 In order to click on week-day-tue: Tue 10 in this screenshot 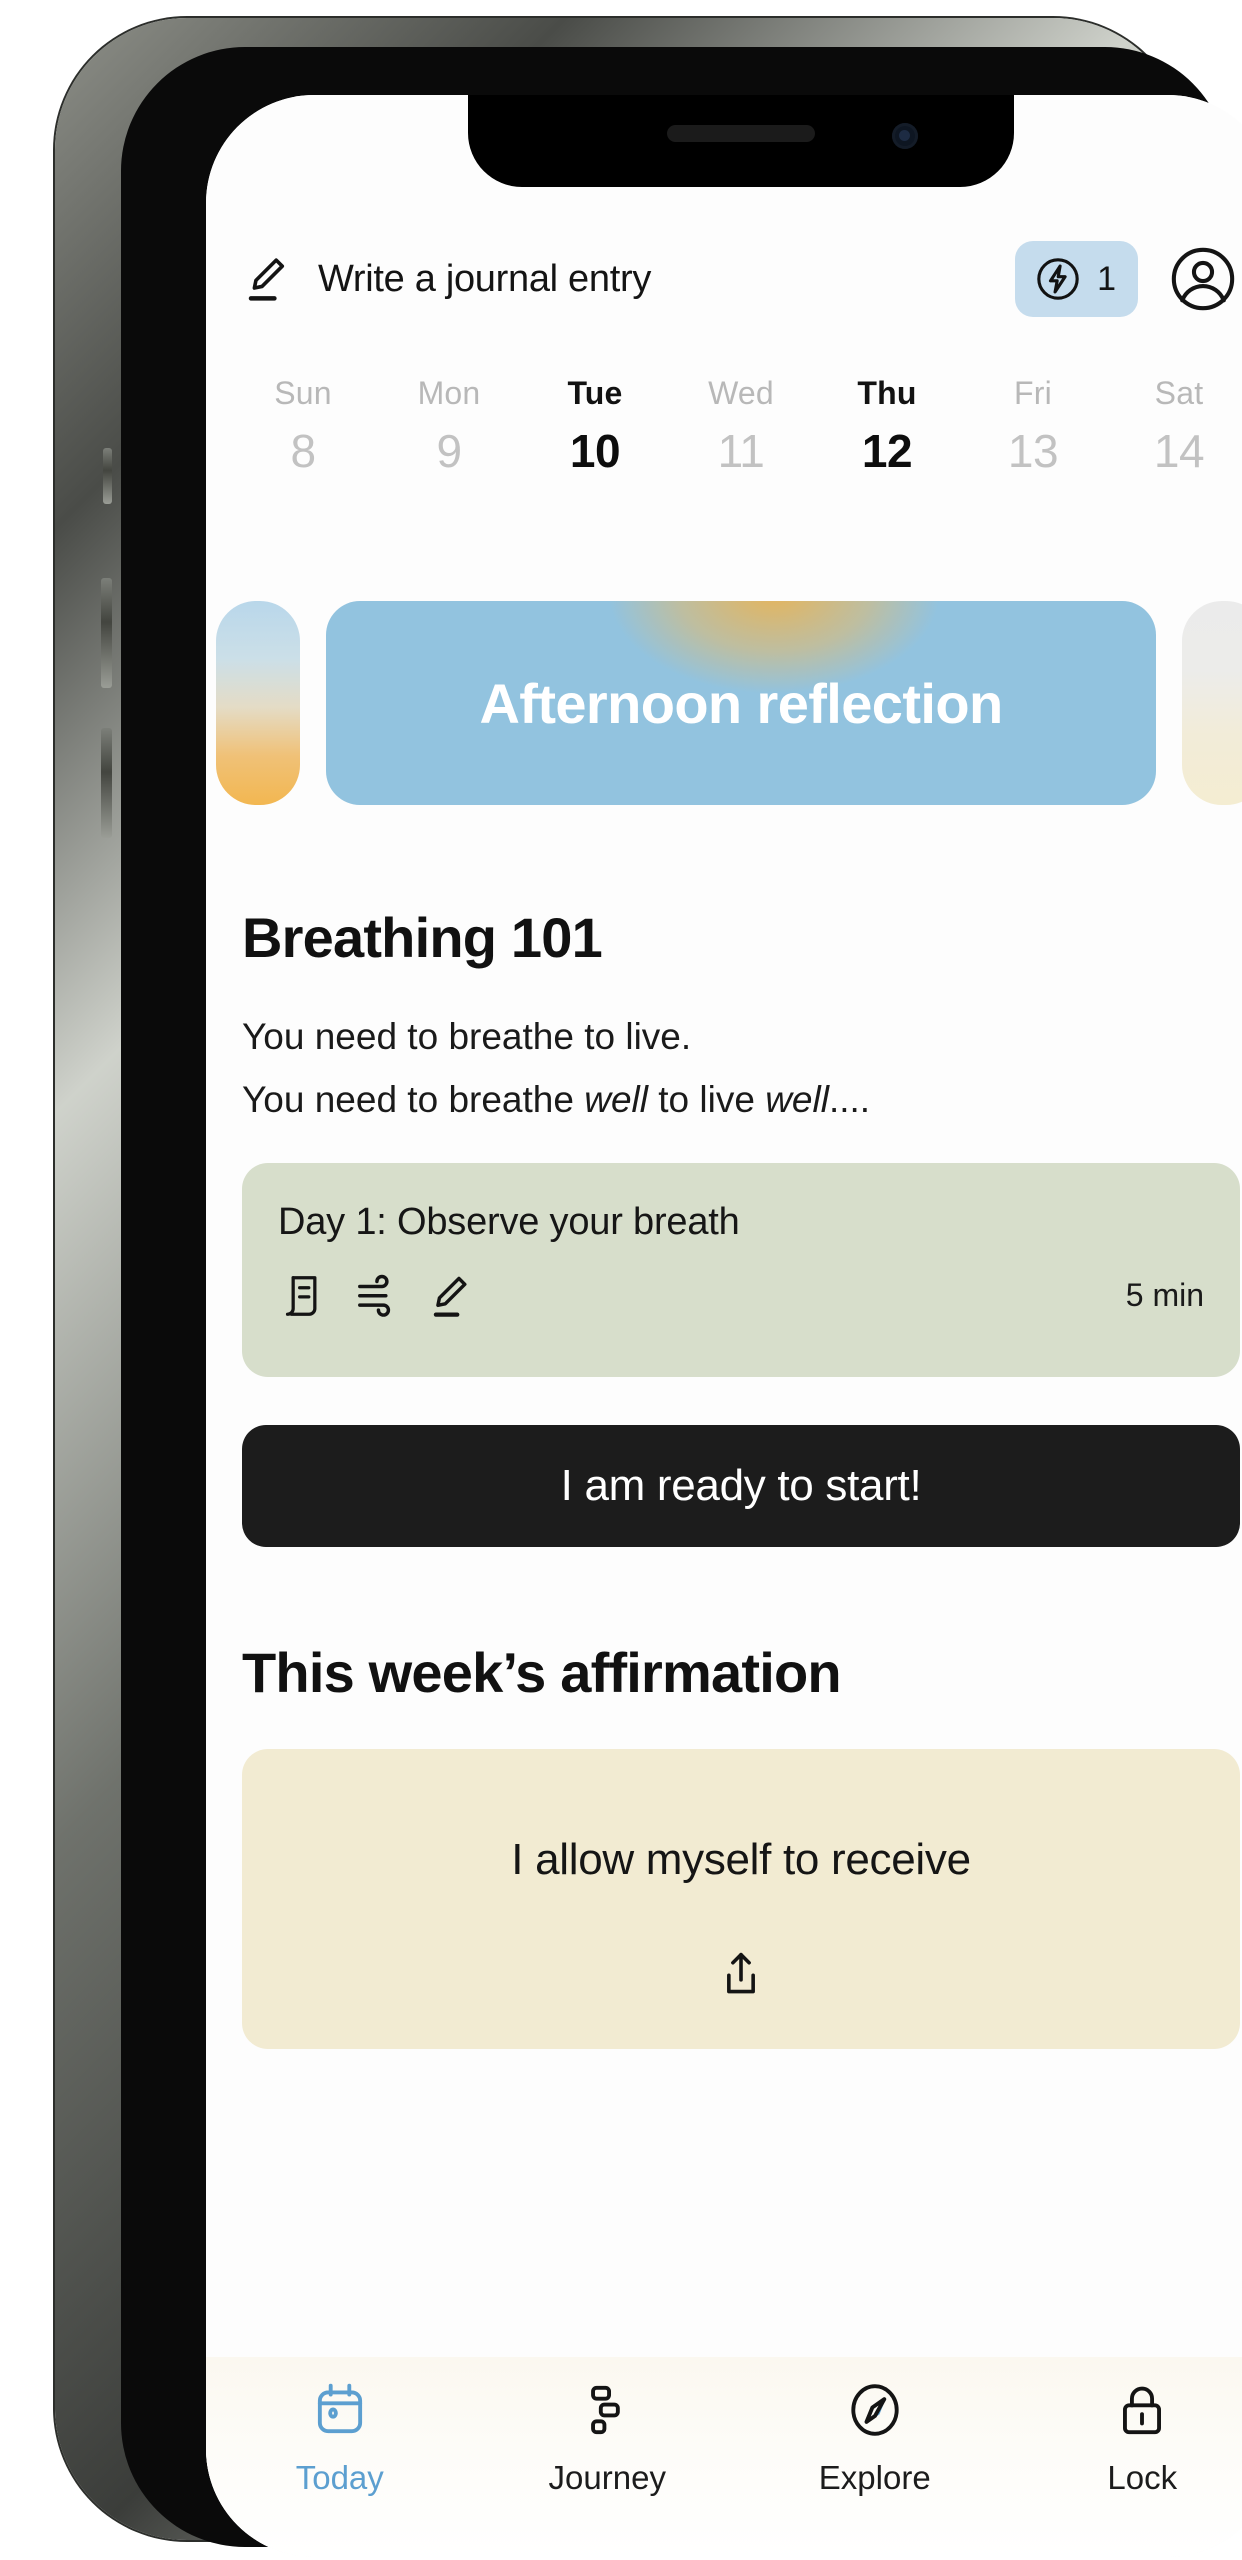, I will do `click(595, 426)`.